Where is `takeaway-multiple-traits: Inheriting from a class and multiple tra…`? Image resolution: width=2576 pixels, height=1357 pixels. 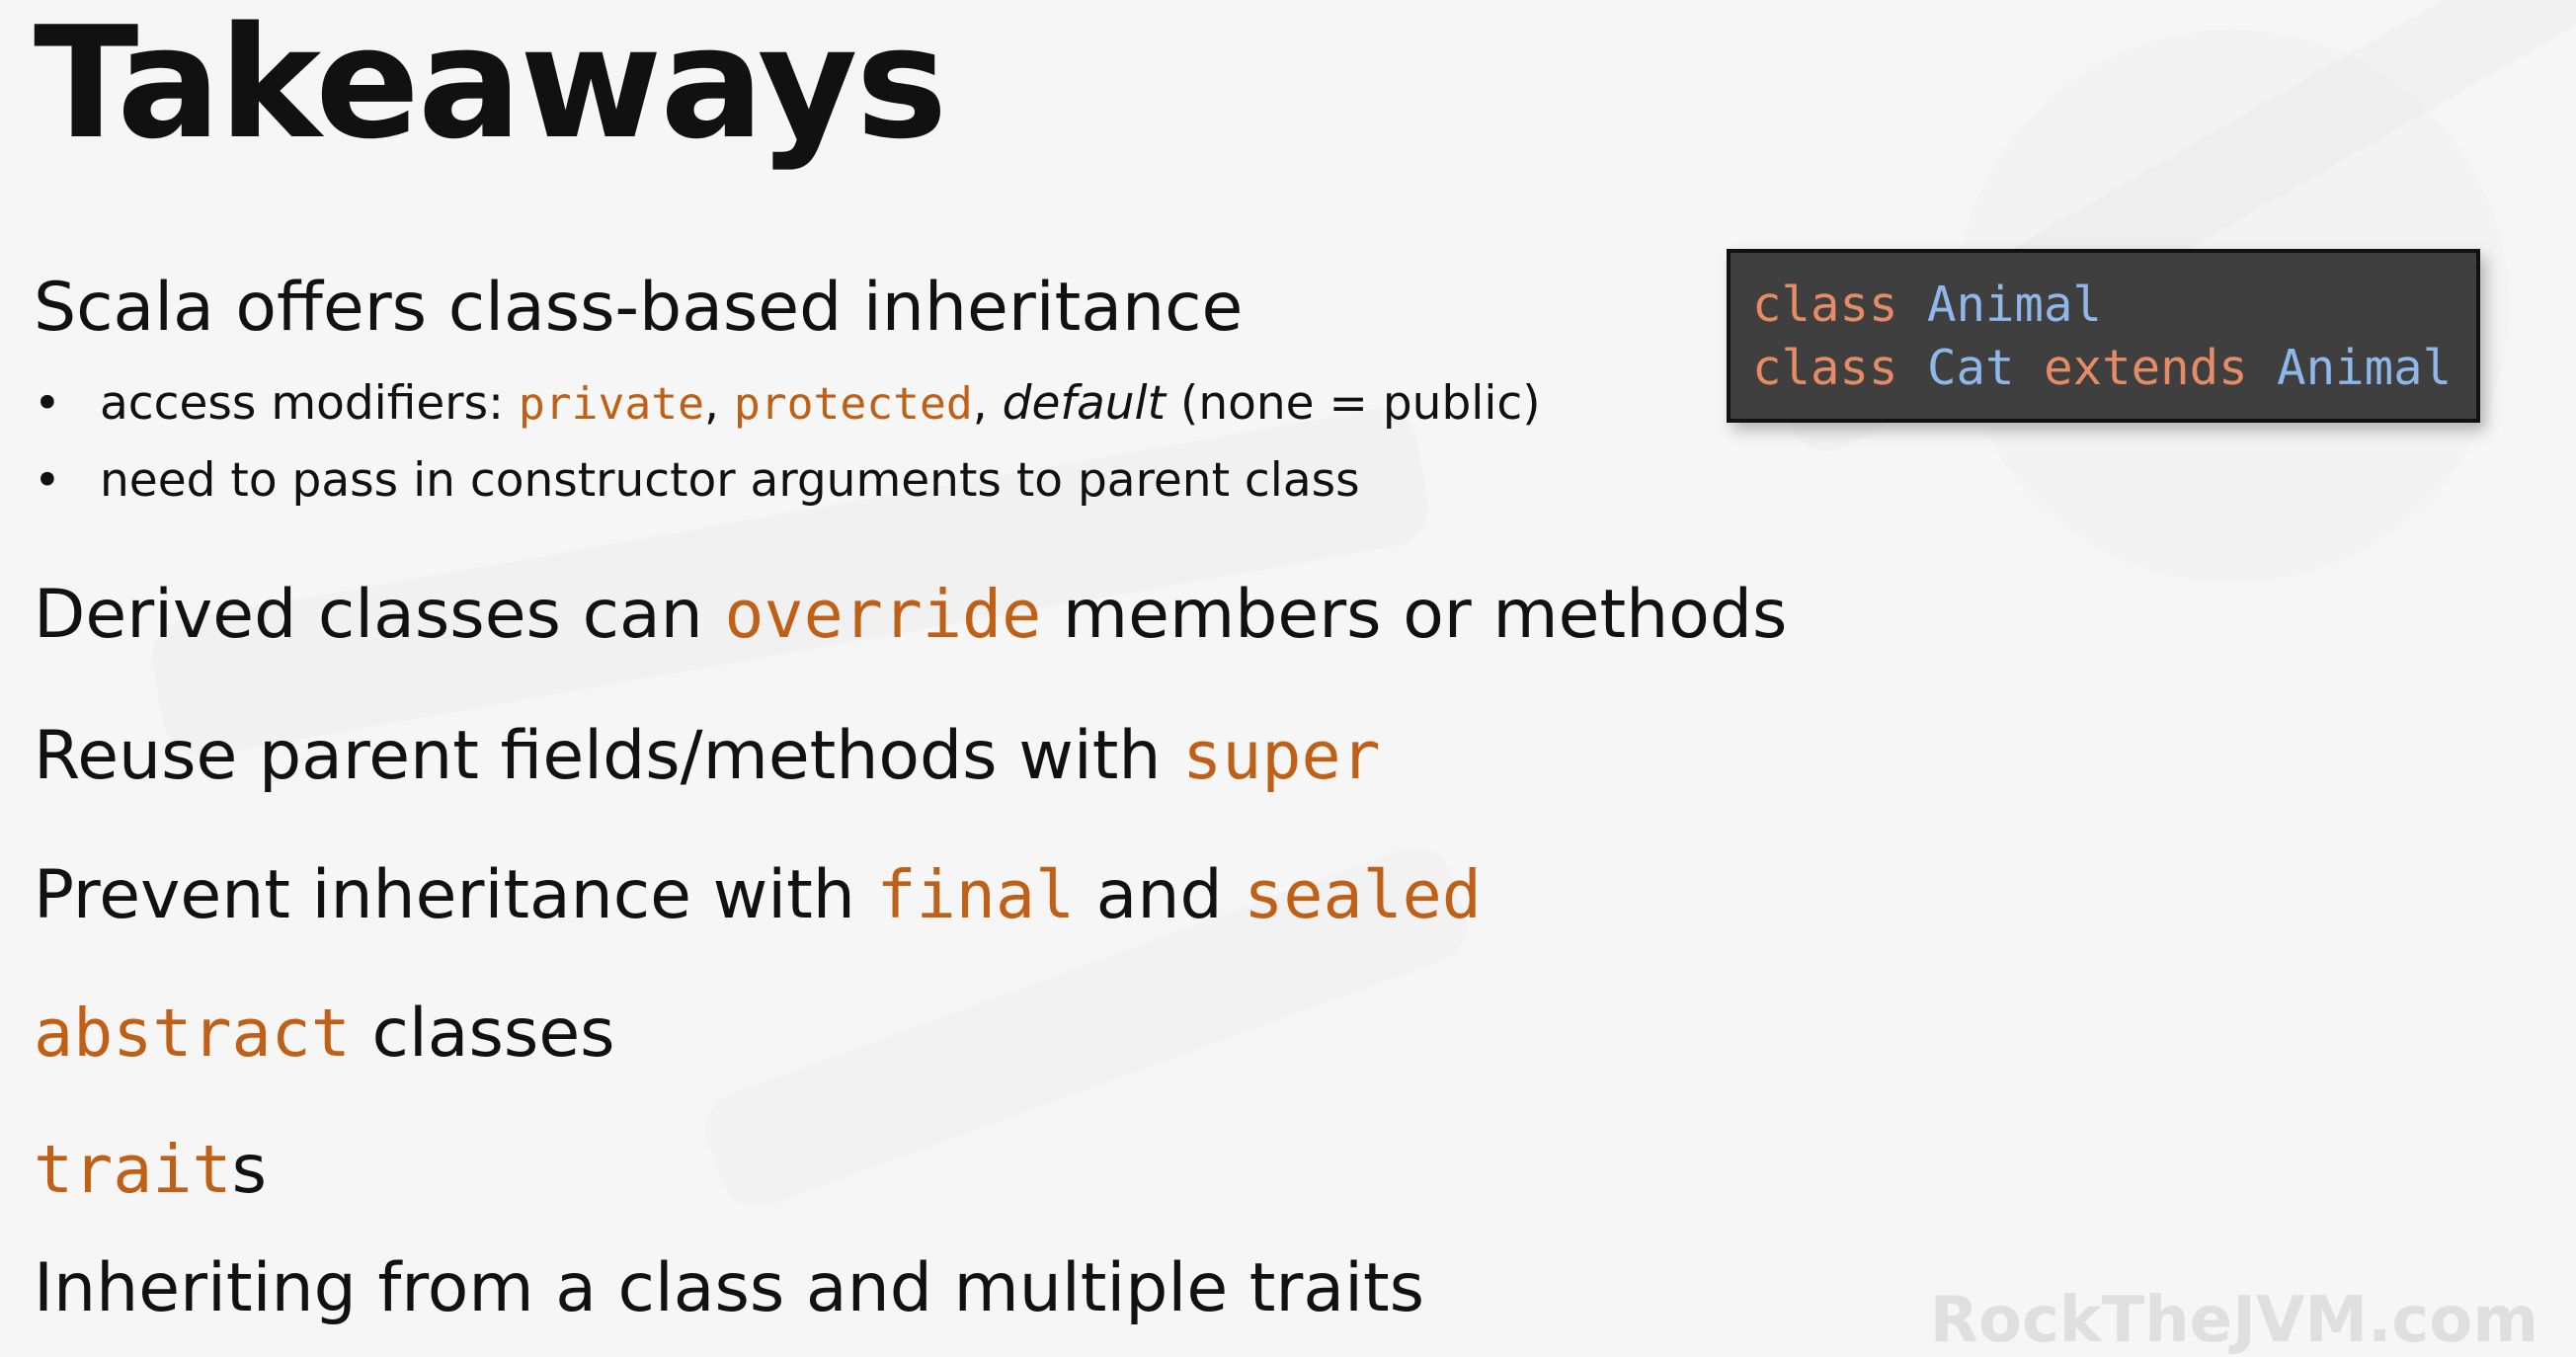
takeaway-multiple-traits: Inheriting from a class and multiple tra… is located at coordinates (729, 1288).